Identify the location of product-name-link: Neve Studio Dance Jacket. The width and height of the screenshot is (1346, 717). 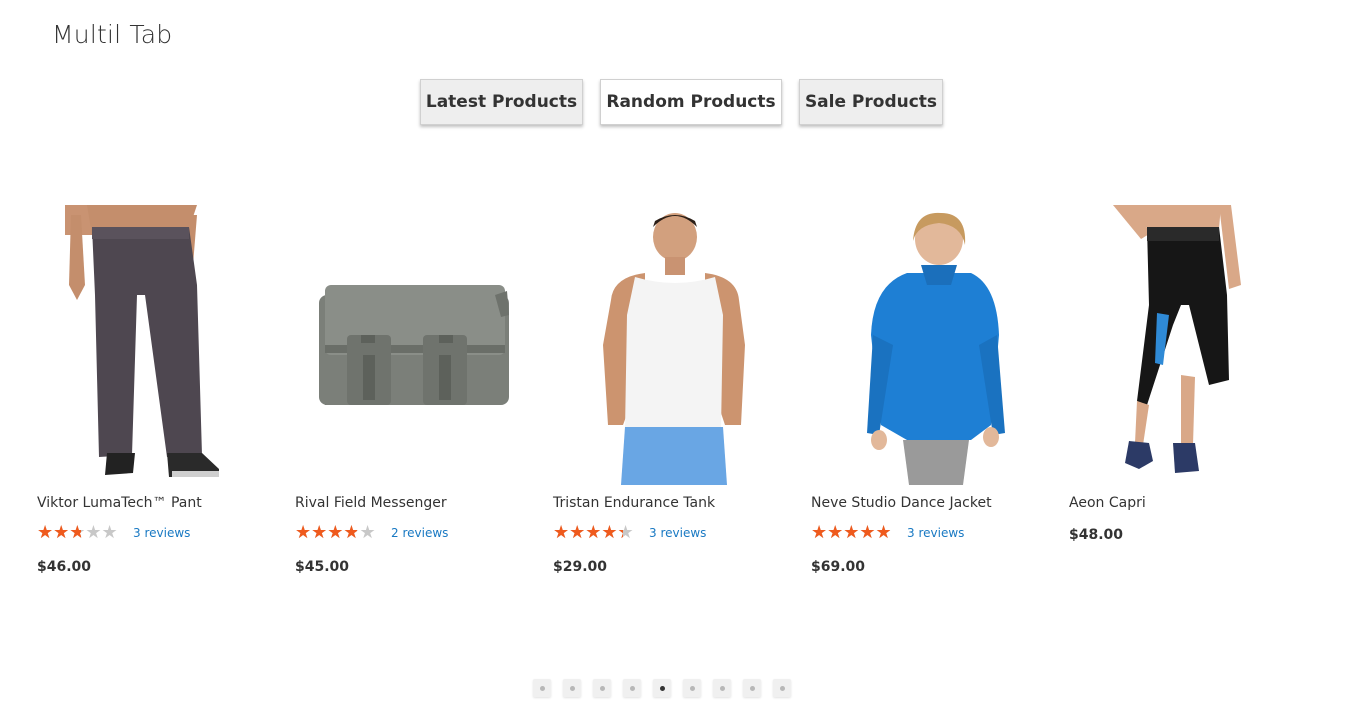
(936, 503).